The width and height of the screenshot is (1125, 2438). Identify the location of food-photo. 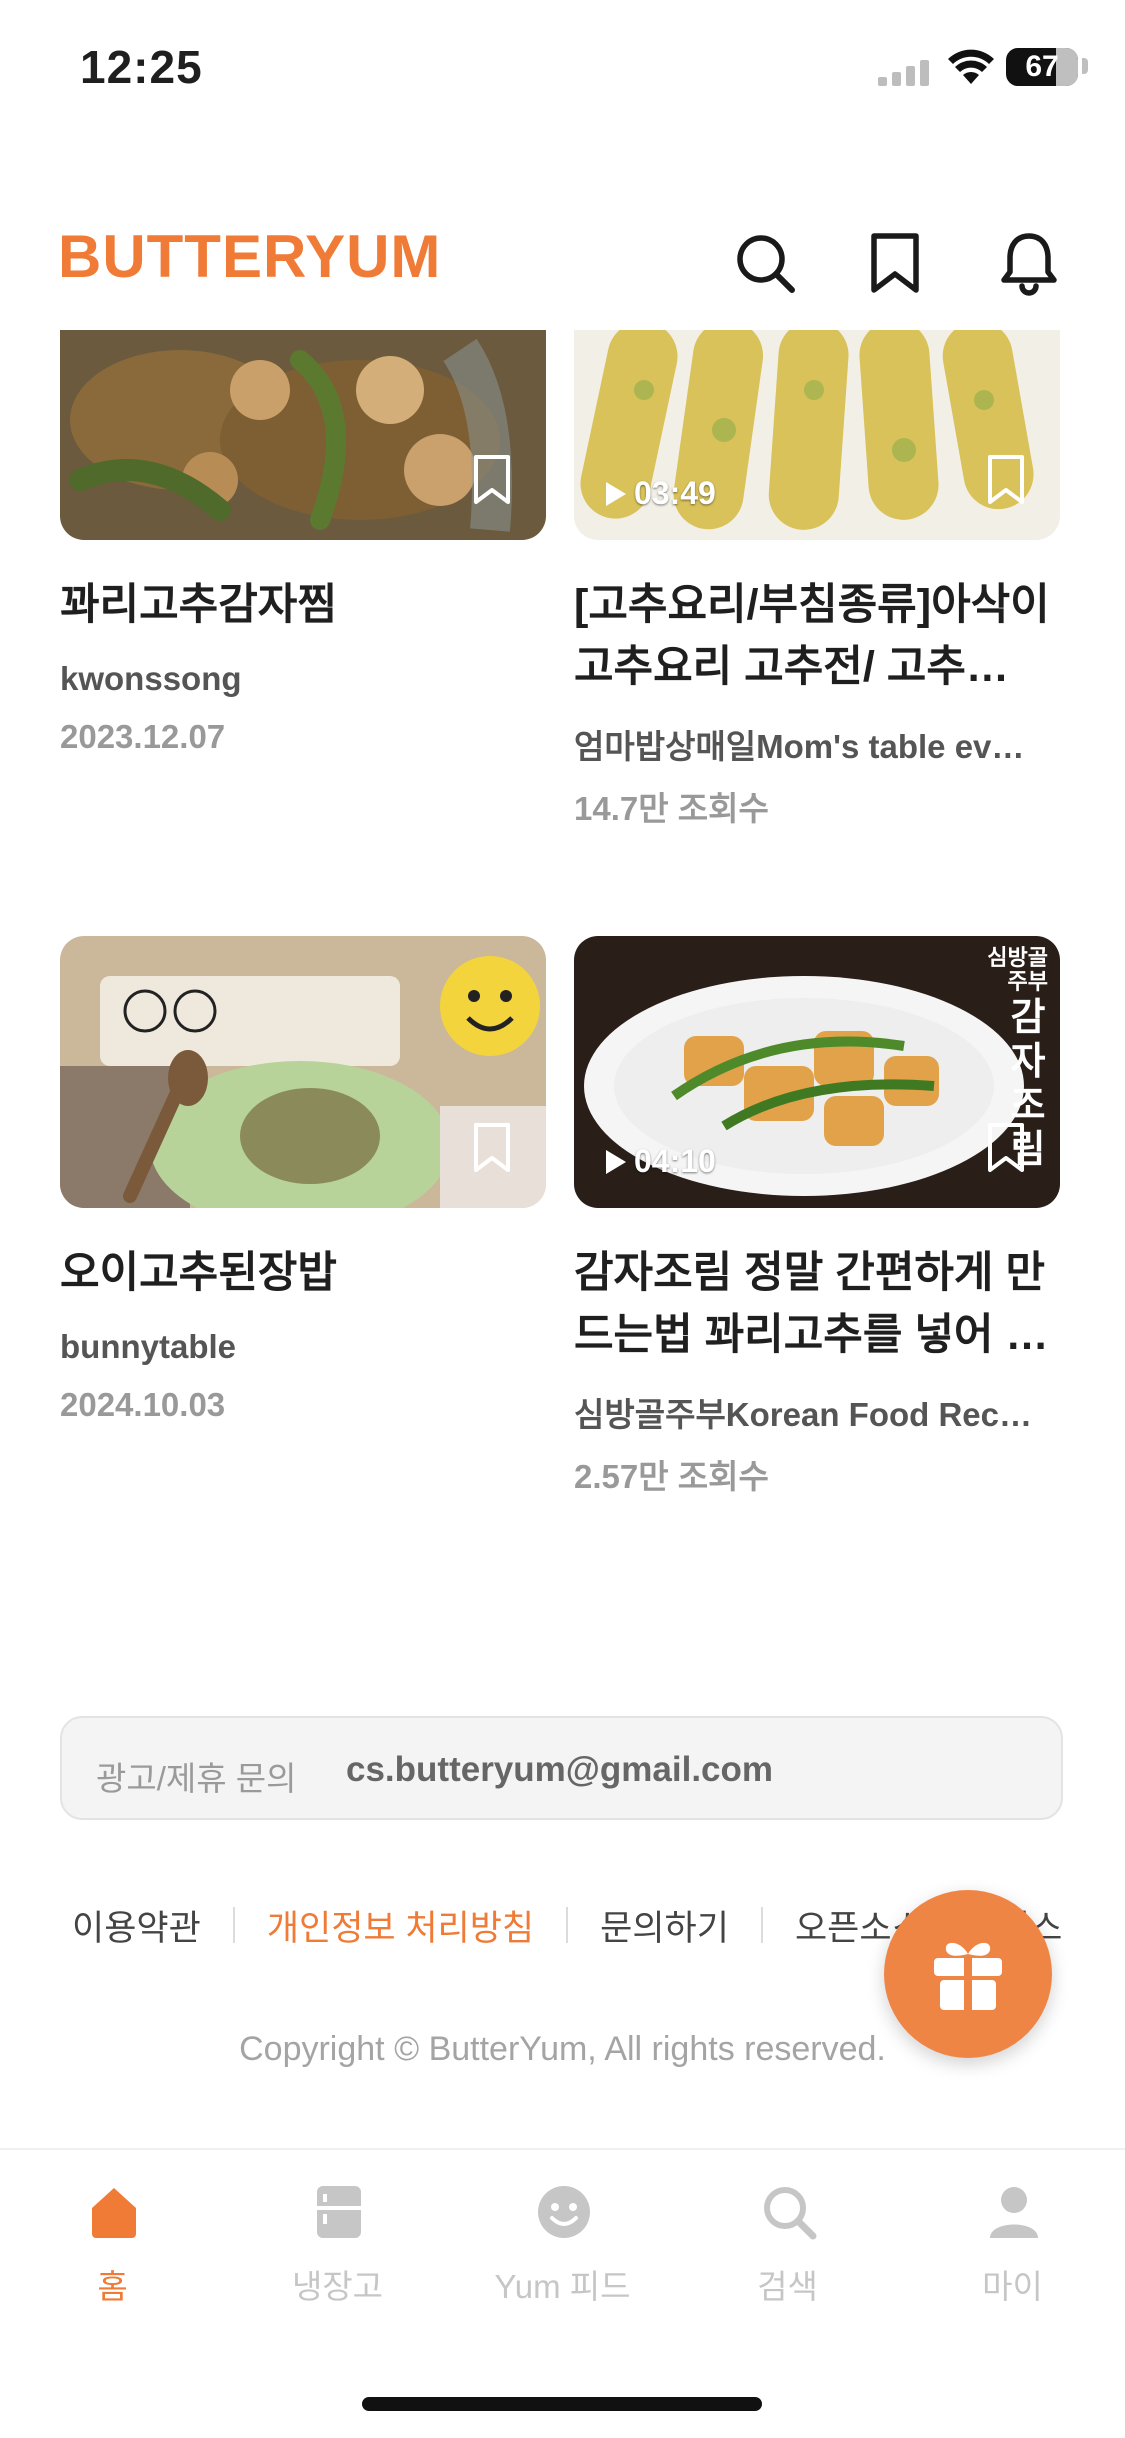
(303, 435).